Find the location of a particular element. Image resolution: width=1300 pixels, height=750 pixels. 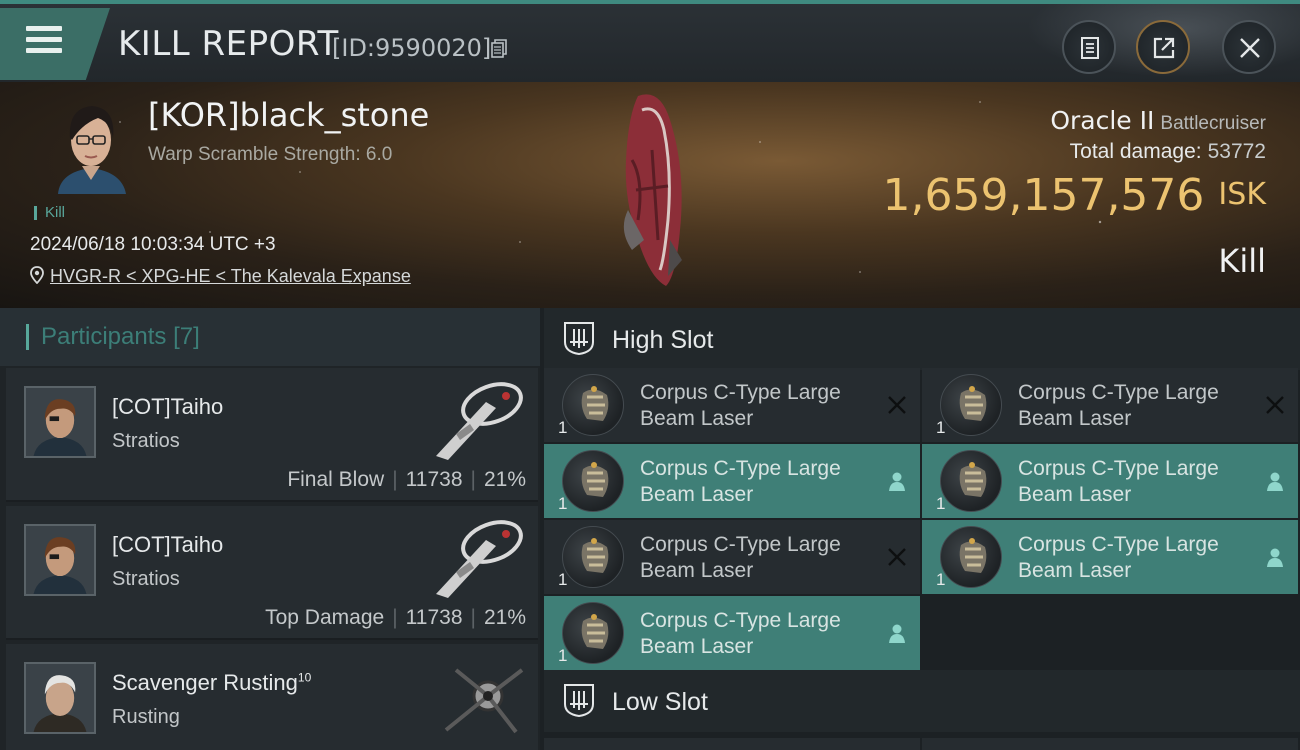

clipboard-button is located at coordinates (1089, 47).